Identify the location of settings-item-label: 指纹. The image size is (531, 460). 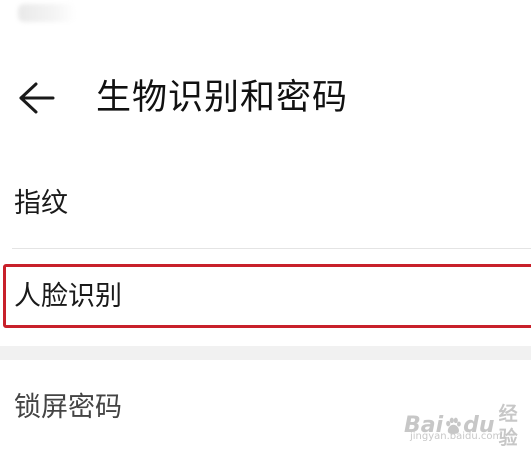
(41, 203).